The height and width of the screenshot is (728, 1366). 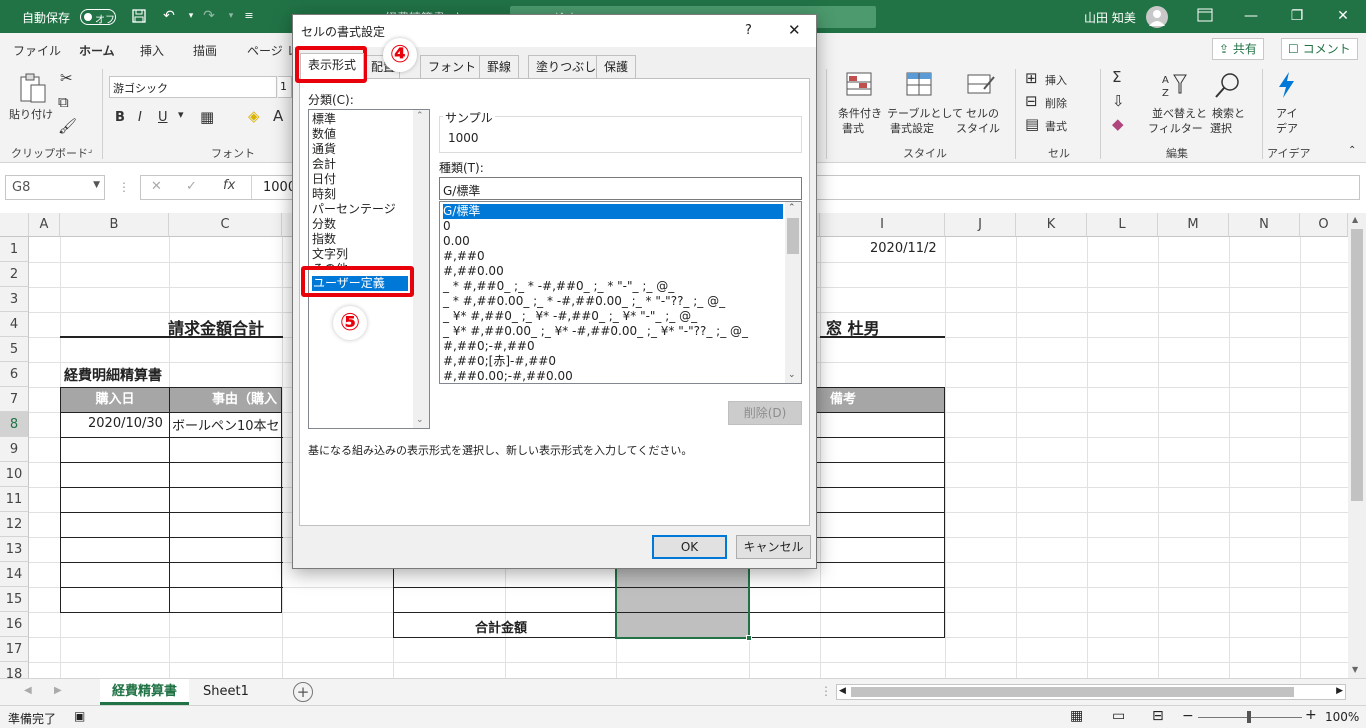 What do you see at coordinates (773, 547) in the screenshot?
I see `cancel-button: キャンセル` at bounding box center [773, 547].